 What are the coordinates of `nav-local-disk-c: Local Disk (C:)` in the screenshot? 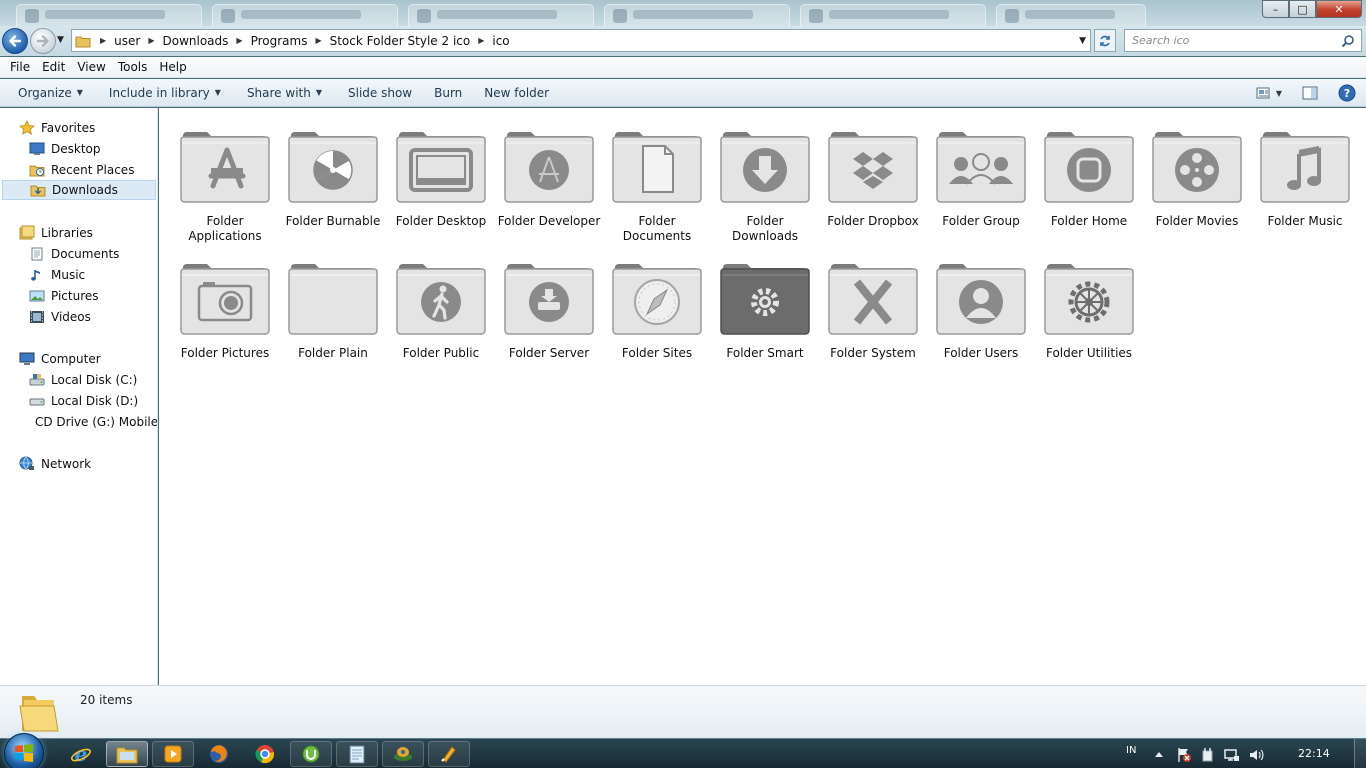 It's located at (78, 380).